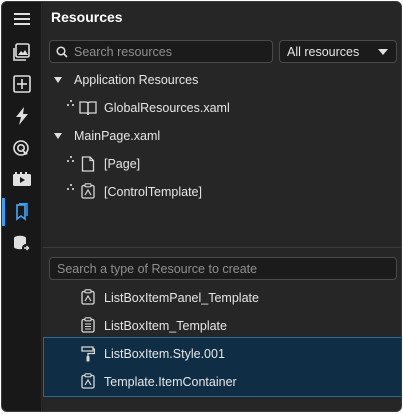  I want to click on tree-group-mainpage: MainPage.xaml, so click(222, 136).